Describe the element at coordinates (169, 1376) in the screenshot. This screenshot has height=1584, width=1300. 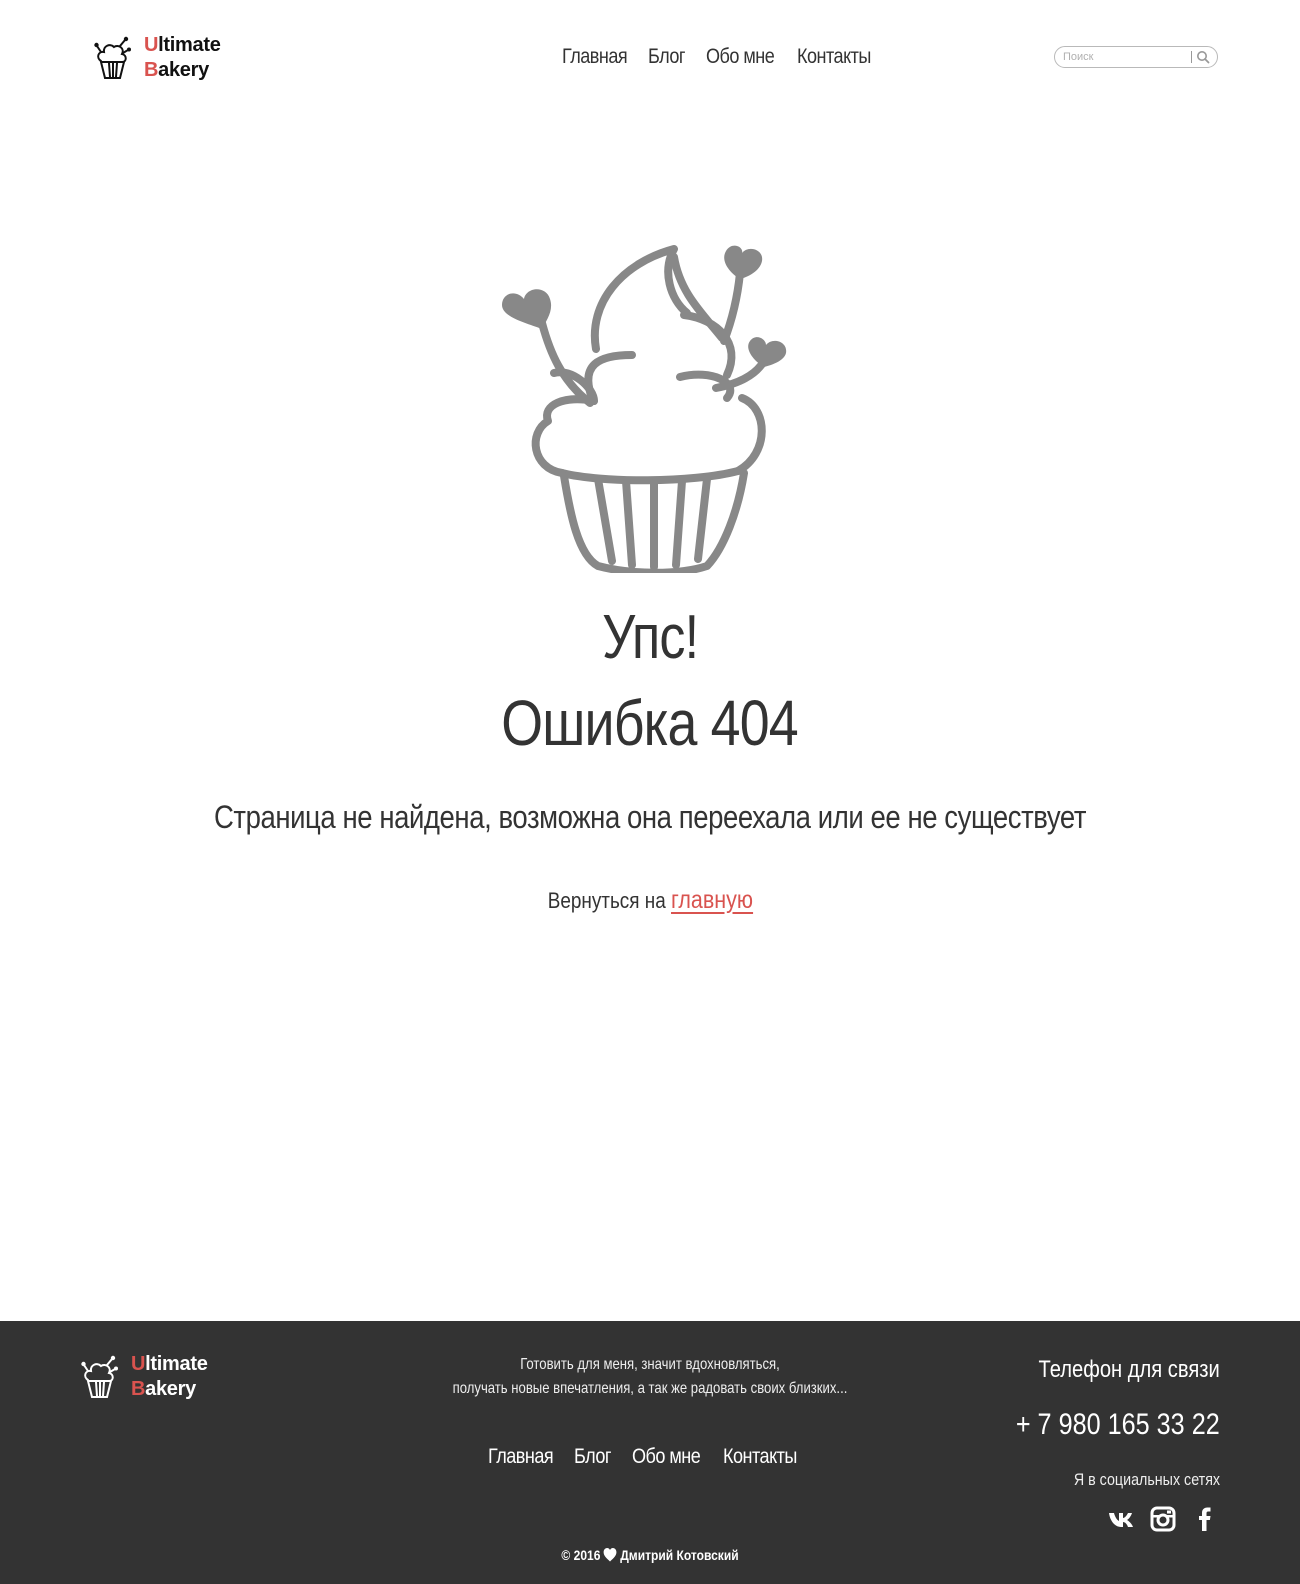
I see `footer-logo-text: Ultimate Bakery` at that location.